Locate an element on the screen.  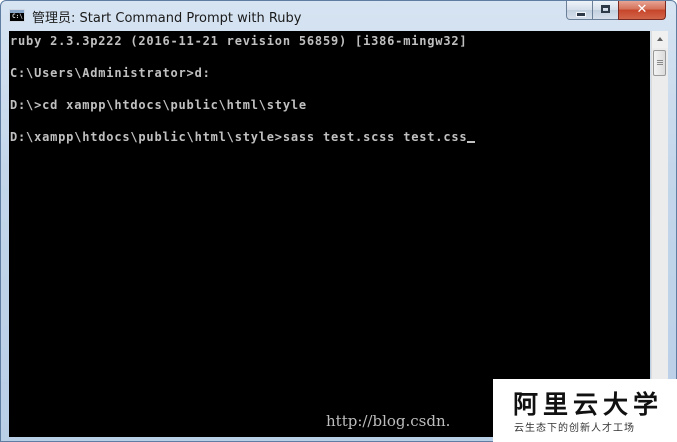
minimize-icon is located at coordinates (581, 14).